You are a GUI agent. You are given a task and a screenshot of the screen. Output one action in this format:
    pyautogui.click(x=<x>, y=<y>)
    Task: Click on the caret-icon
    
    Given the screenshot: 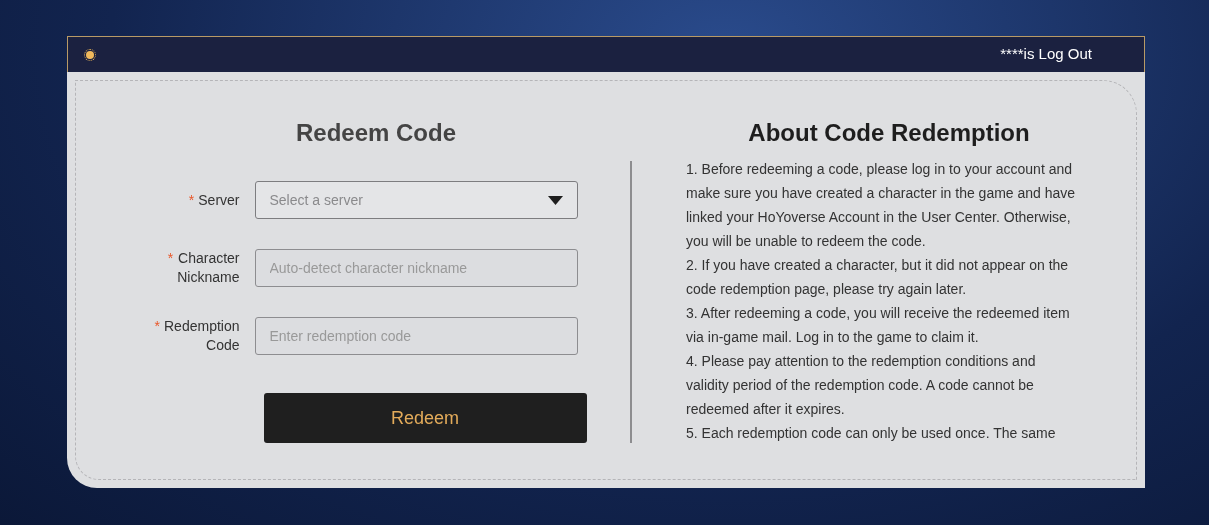 What is the action you would take?
    pyautogui.click(x=555, y=200)
    